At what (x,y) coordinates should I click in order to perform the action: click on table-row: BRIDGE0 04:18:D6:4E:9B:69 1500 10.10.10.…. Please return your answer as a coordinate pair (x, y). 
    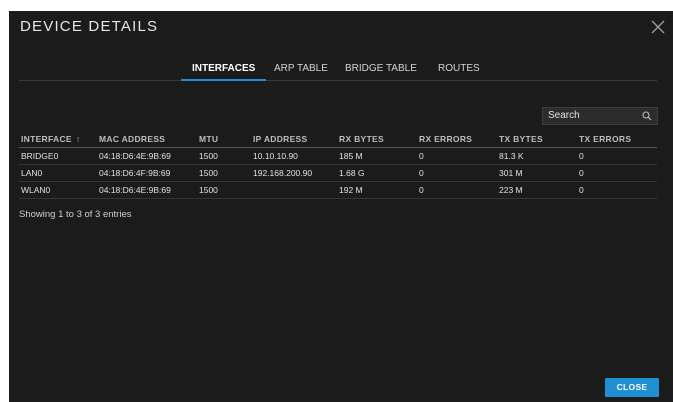
    Looking at the image, I should click on (338, 156).